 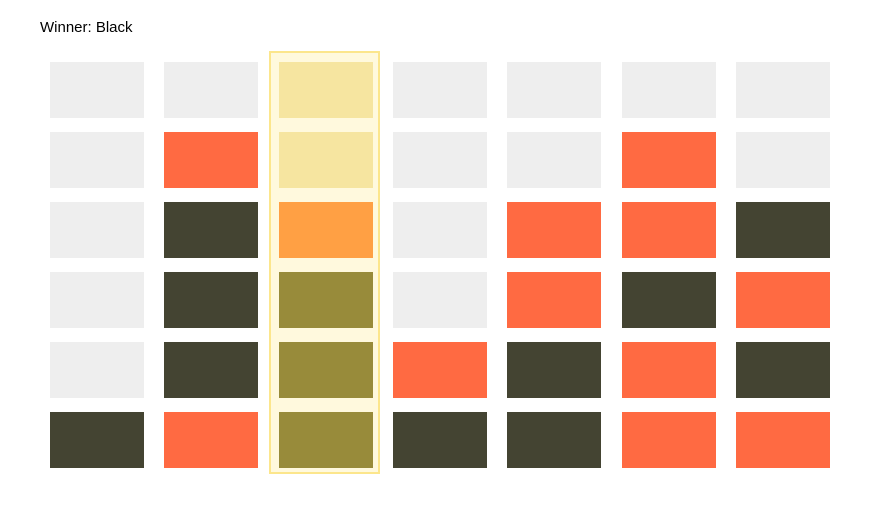 I want to click on board-cell-r2-c3-empty, so click(x=440, y=230).